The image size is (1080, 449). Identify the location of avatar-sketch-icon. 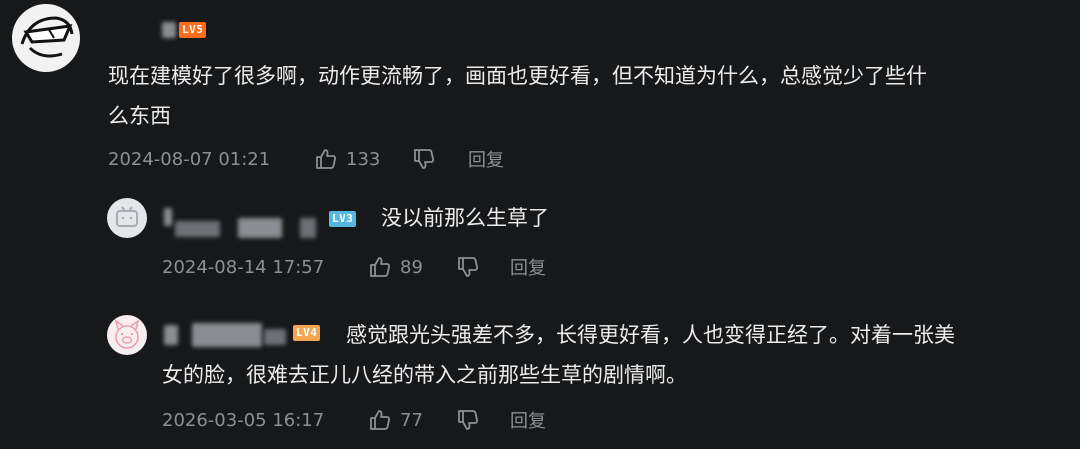
(47, 37).